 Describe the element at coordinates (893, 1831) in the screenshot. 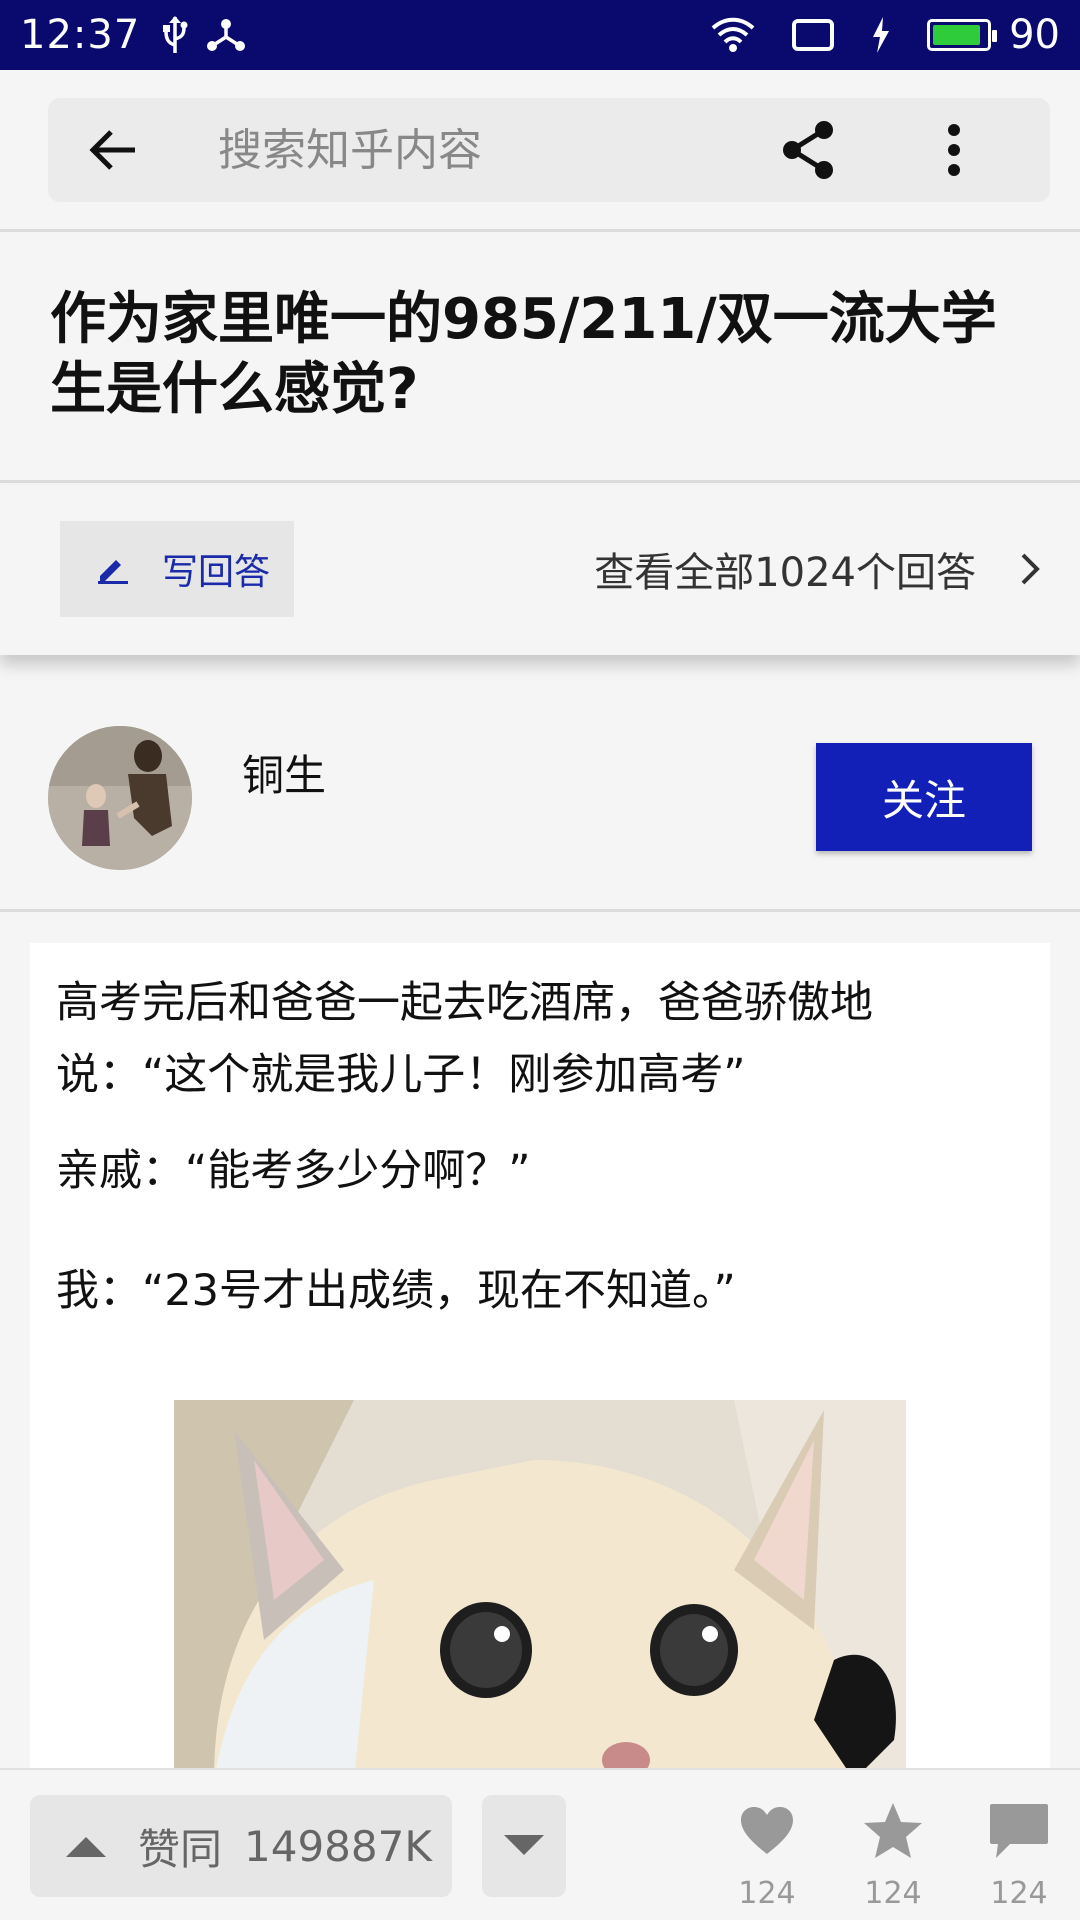

I see `star-icon` at that location.